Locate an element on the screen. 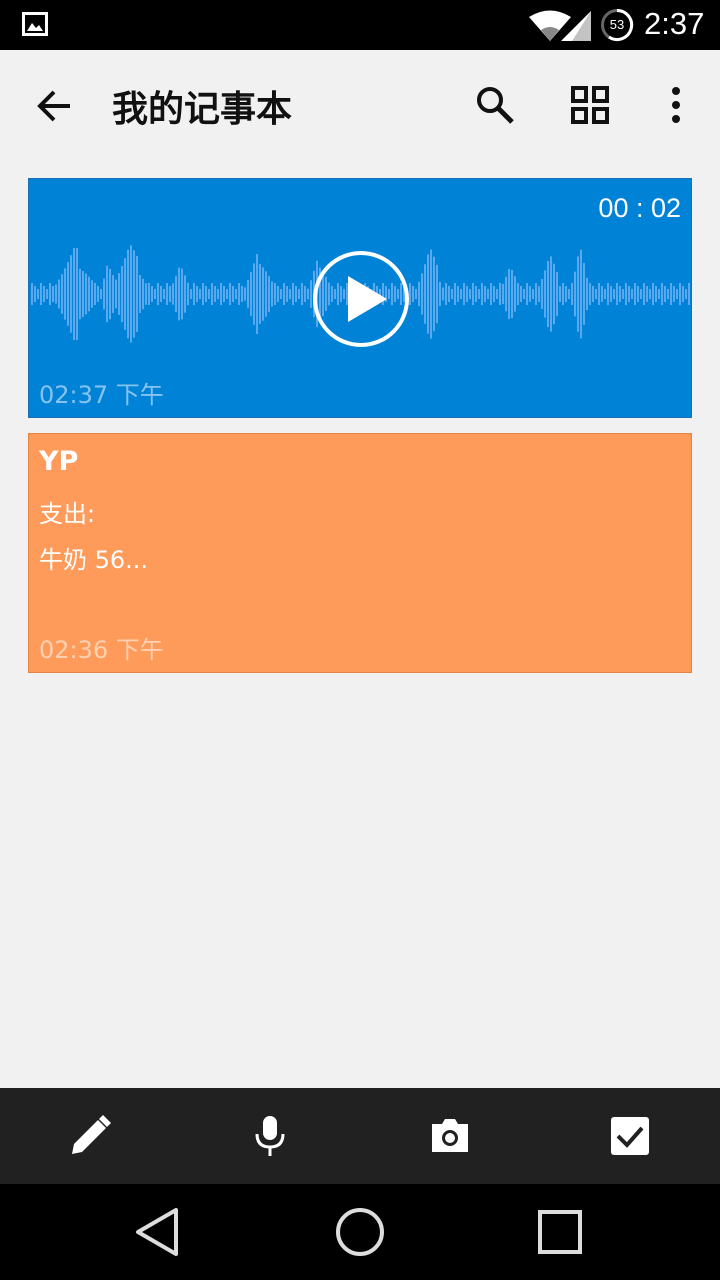  bottom-action-bar is located at coordinates (360, 1136).